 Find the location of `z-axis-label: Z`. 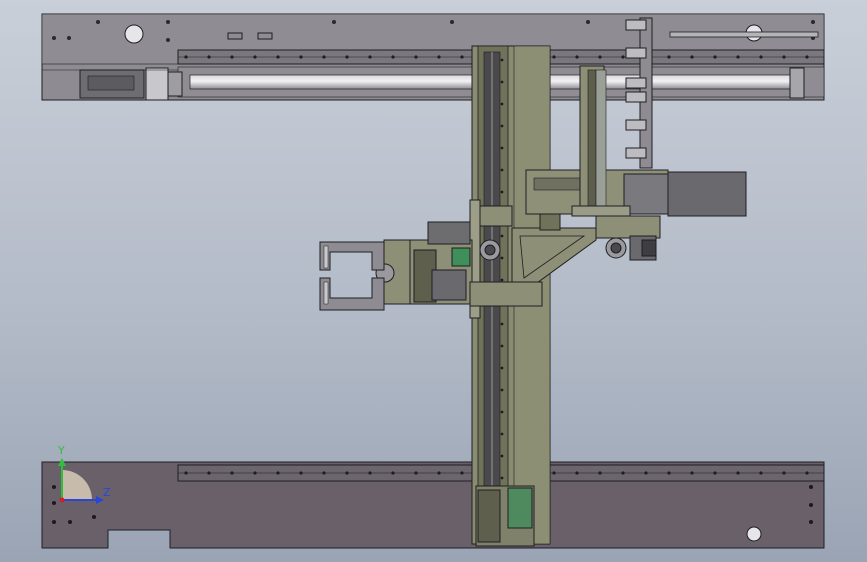

z-axis-label: Z is located at coordinates (107, 492).